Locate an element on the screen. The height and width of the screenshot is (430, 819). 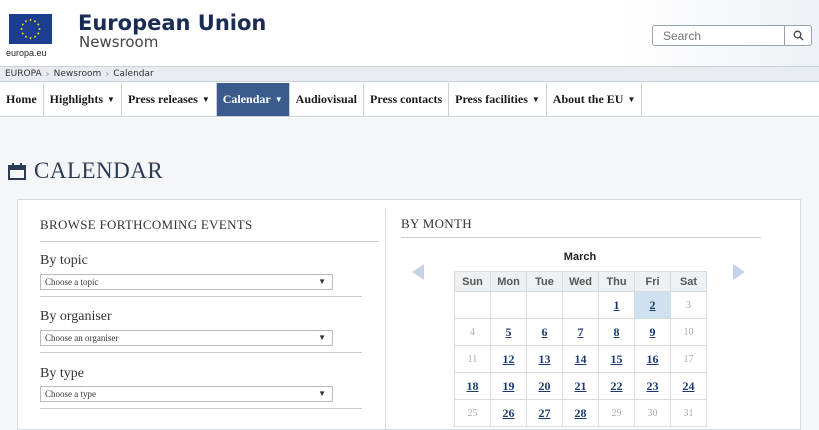
site-subtitle: Newsroom is located at coordinates (118, 42).